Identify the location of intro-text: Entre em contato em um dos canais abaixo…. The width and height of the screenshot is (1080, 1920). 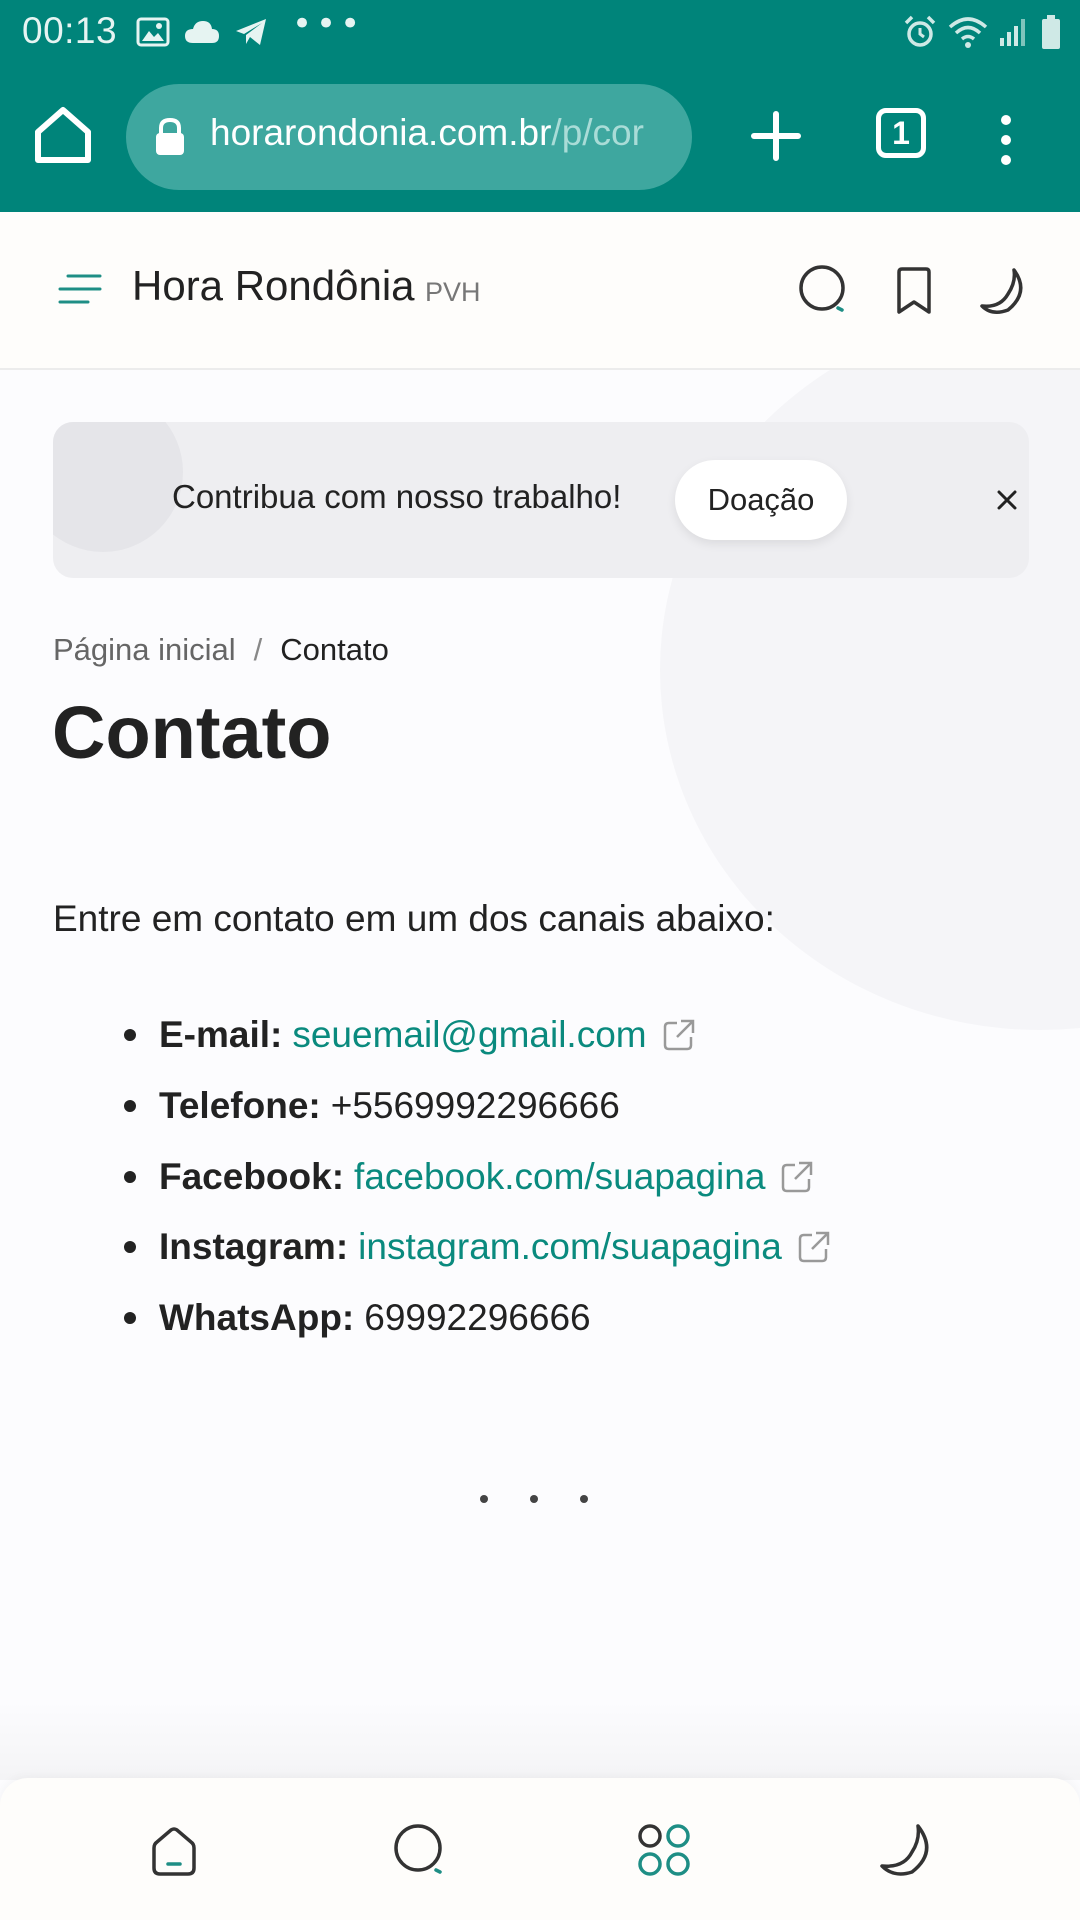
(414, 918).